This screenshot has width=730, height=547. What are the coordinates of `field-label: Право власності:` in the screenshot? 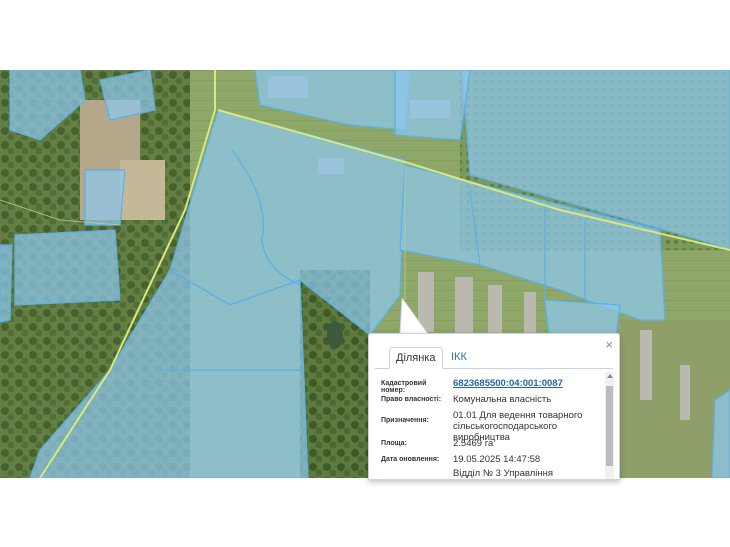 It's located at (411, 399).